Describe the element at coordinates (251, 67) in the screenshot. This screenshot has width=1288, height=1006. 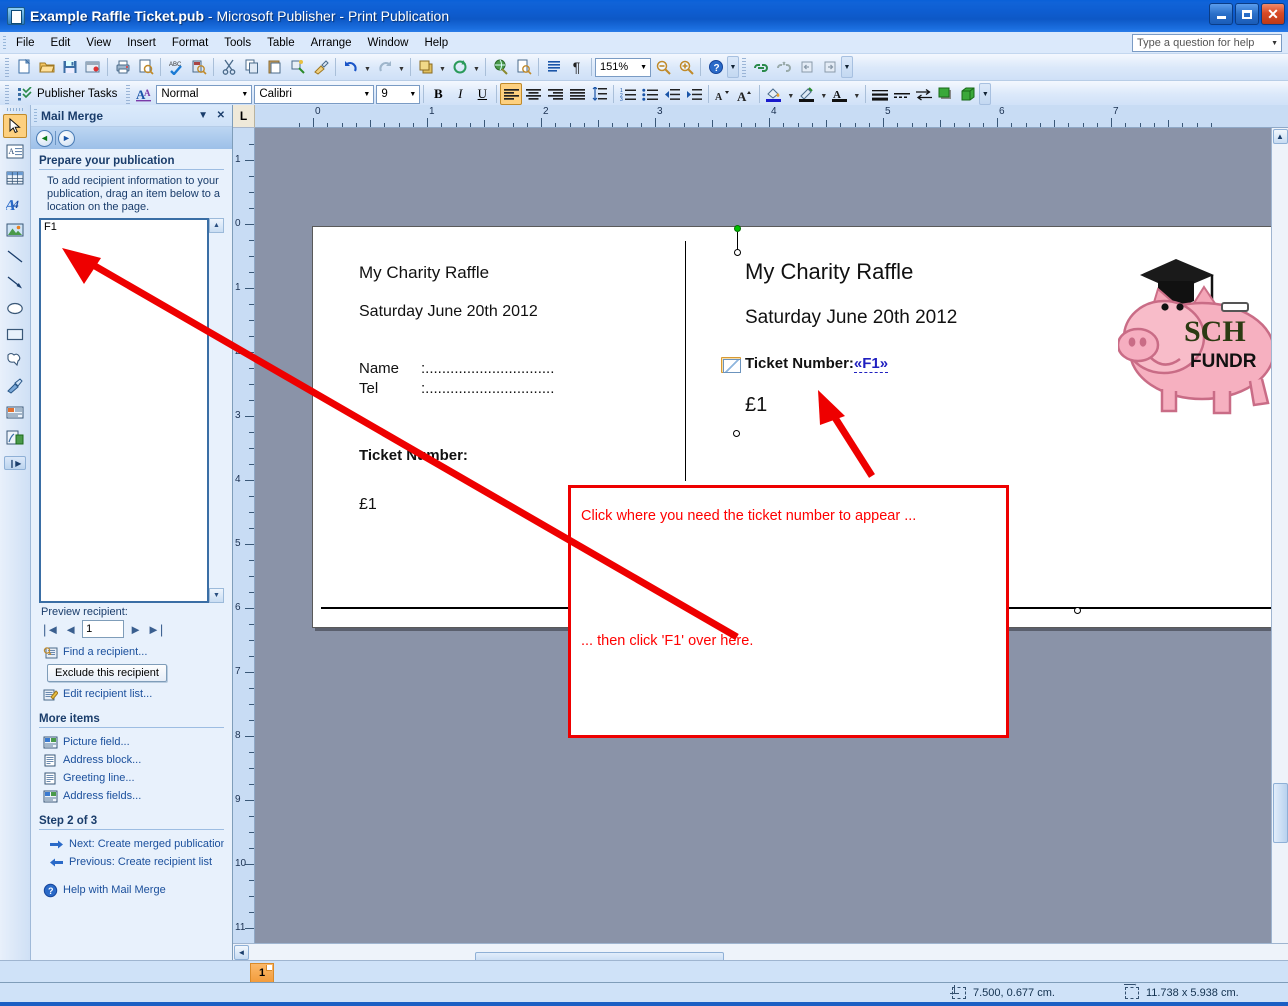
I see `copy-icon` at that location.